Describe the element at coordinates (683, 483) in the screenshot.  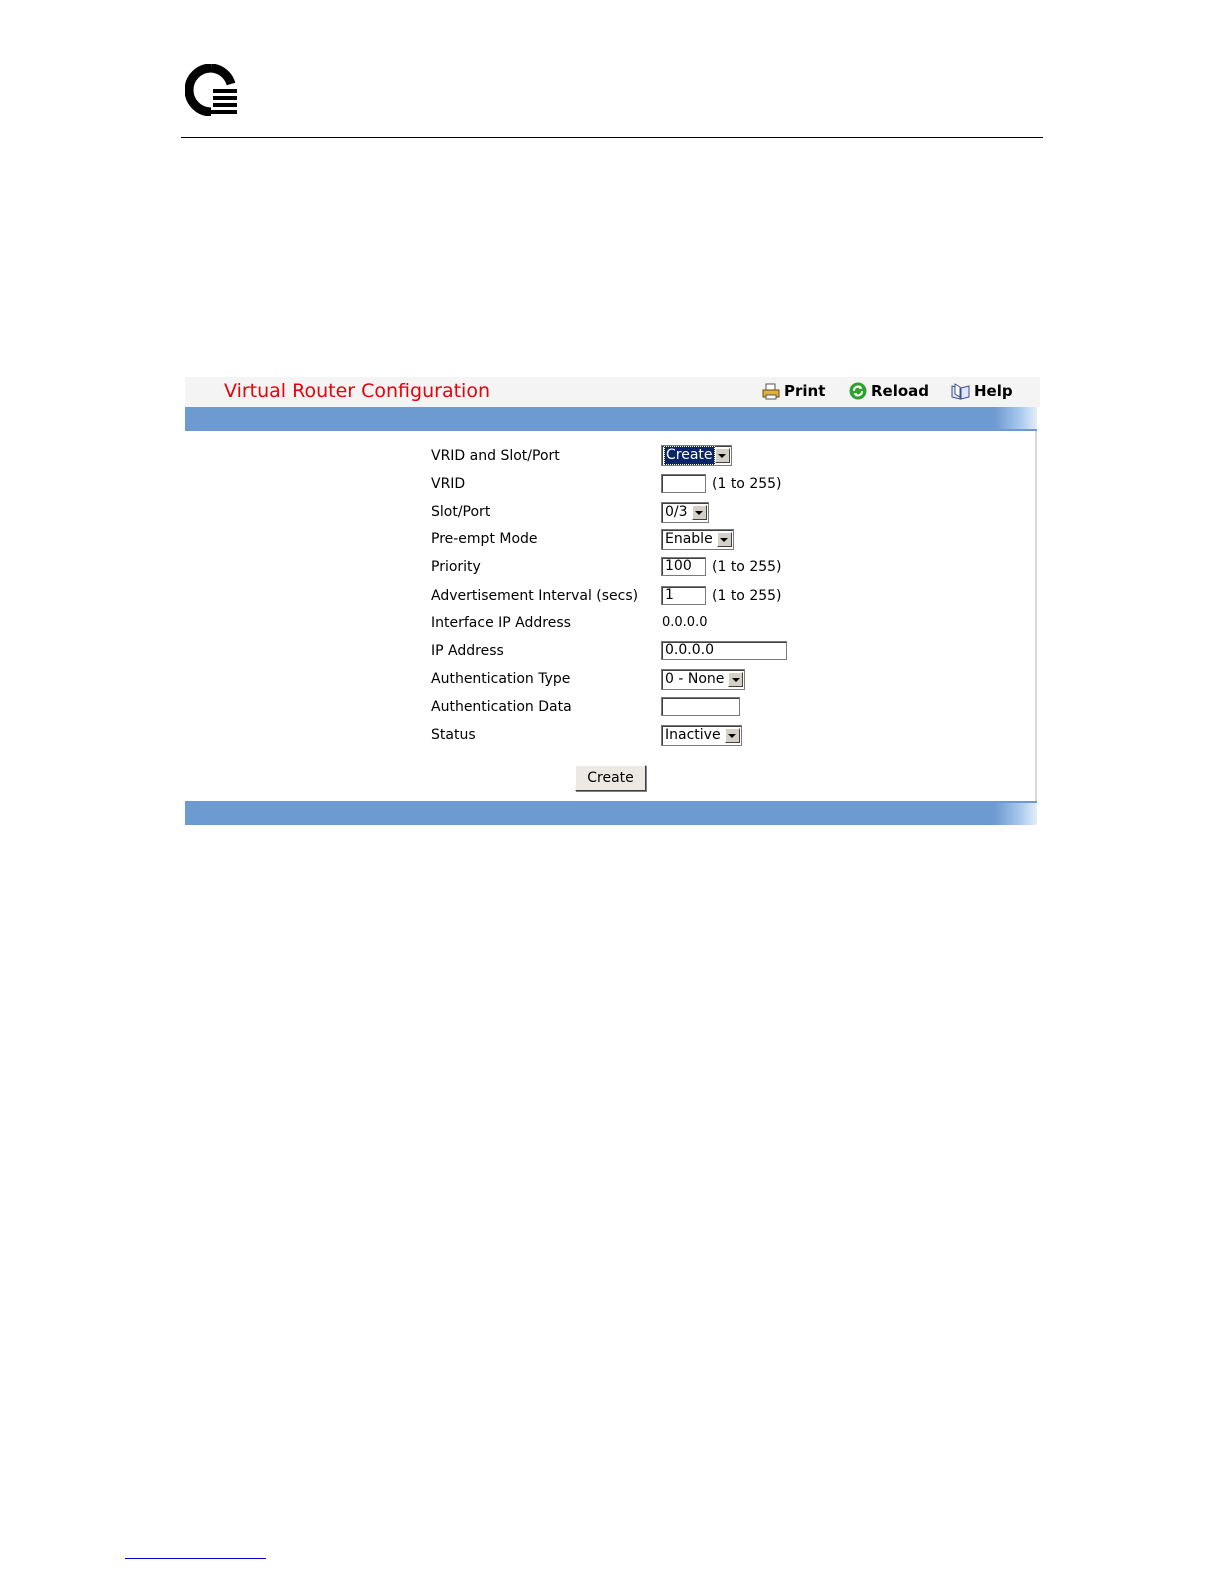
I see `vrid-input` at that location.